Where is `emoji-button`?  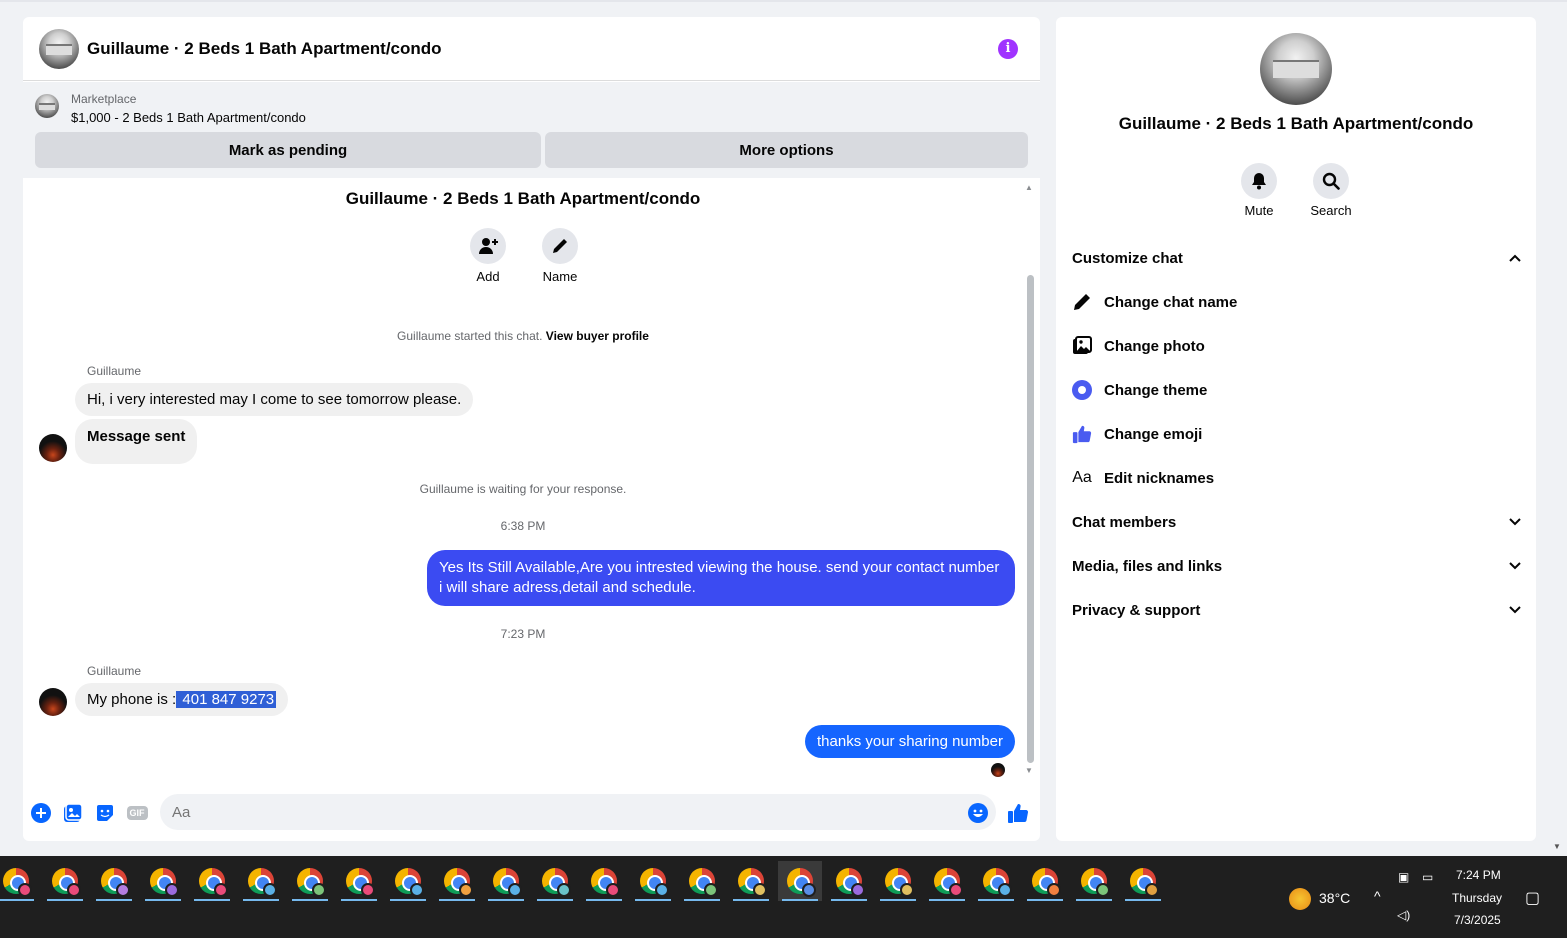 emoji-button is located at coordinates (978, 813).